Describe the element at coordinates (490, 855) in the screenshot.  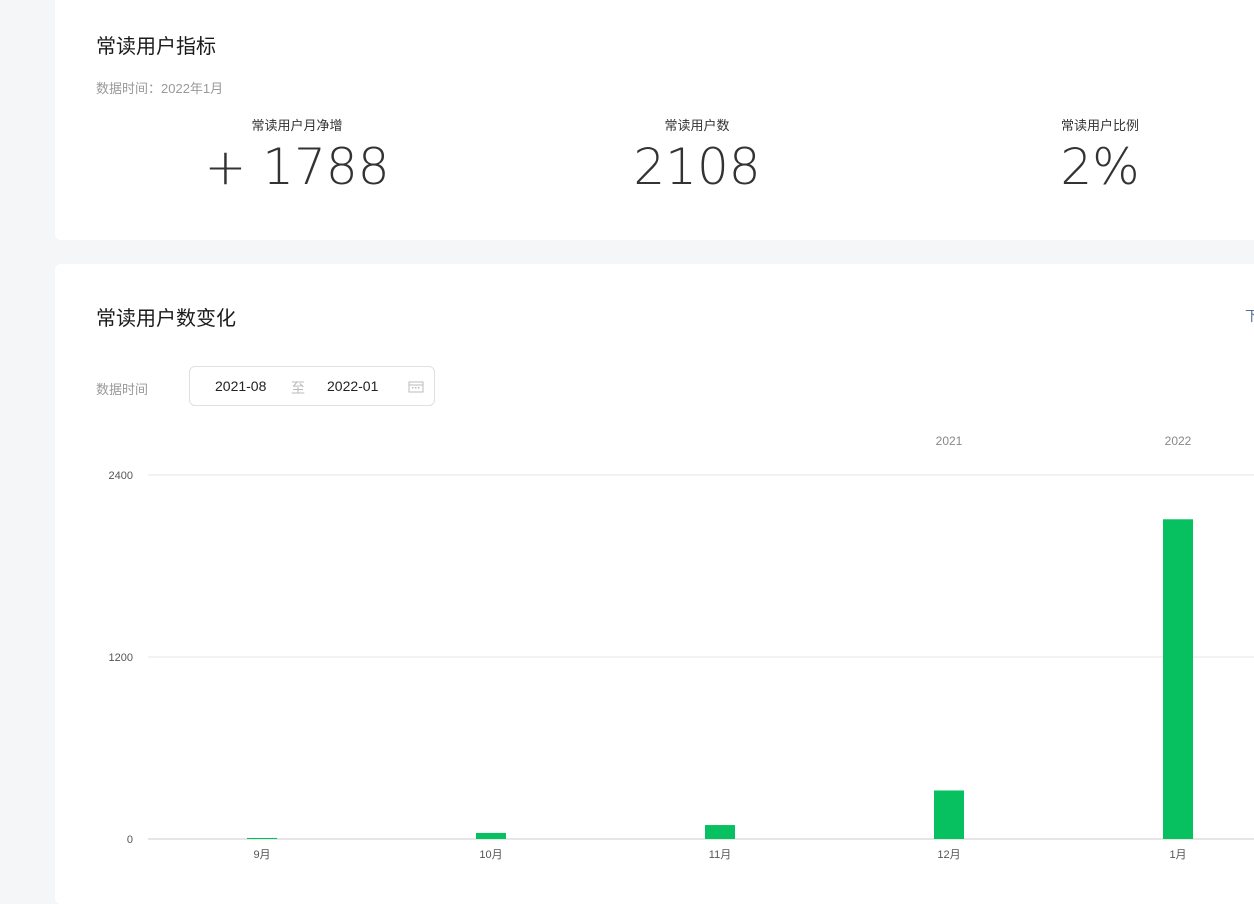
I see `x-tick-label: 10月` at that location.